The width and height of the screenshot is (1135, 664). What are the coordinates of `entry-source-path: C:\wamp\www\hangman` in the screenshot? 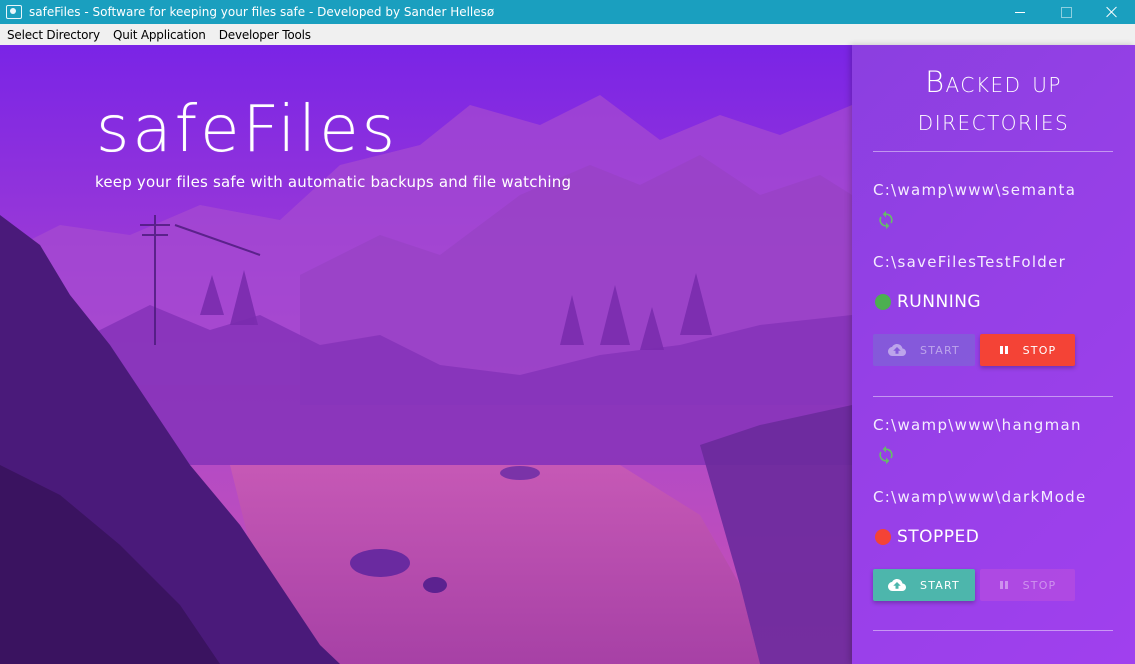 It's located at (977, 425).